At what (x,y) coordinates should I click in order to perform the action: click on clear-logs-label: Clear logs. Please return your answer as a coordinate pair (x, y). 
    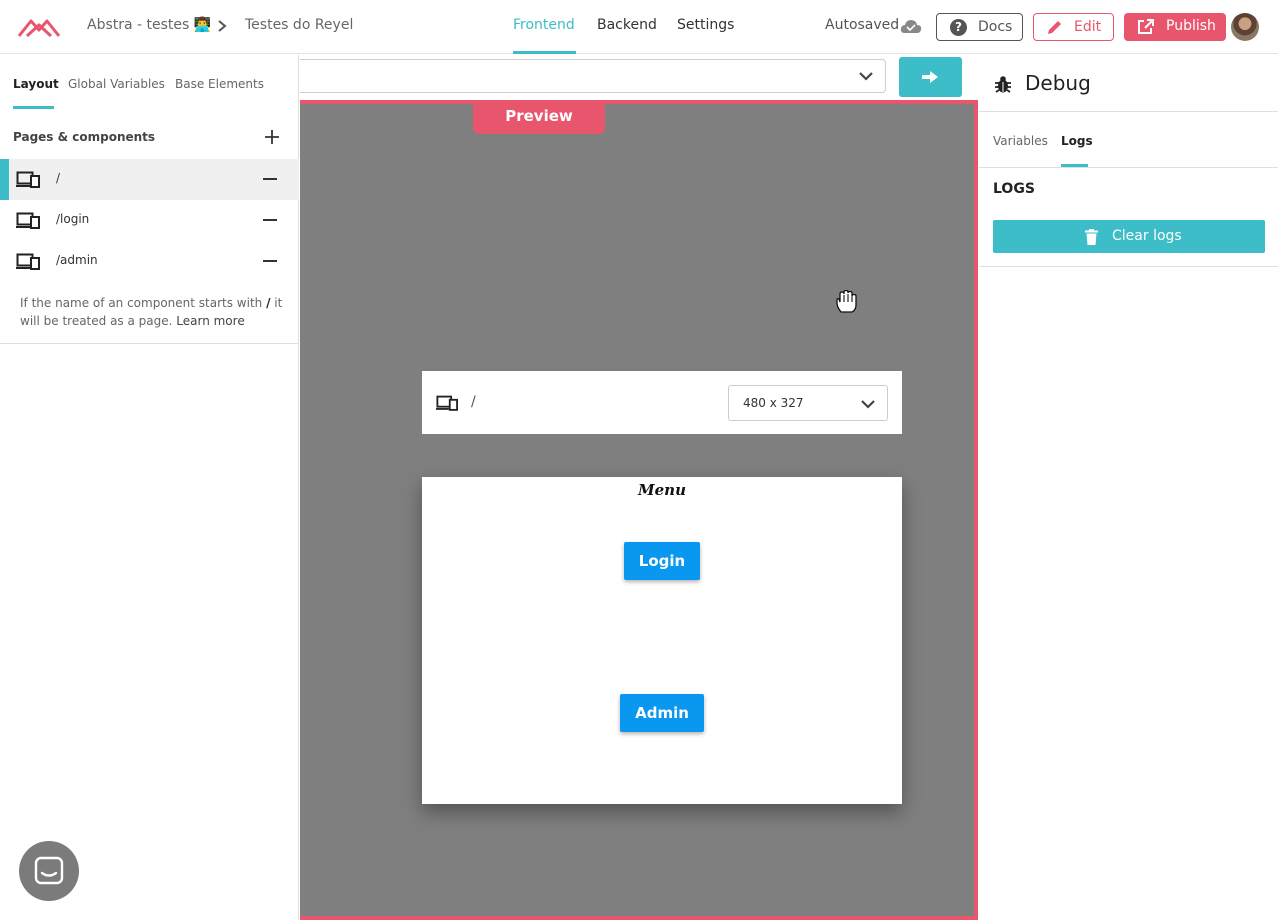
    Looking at the image, I should click on (1147, 236).